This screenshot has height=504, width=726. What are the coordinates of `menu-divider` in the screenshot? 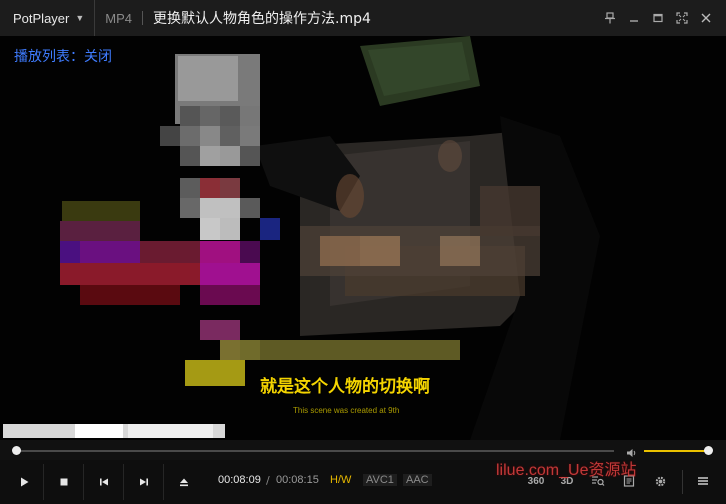 It's located at (682, 482).